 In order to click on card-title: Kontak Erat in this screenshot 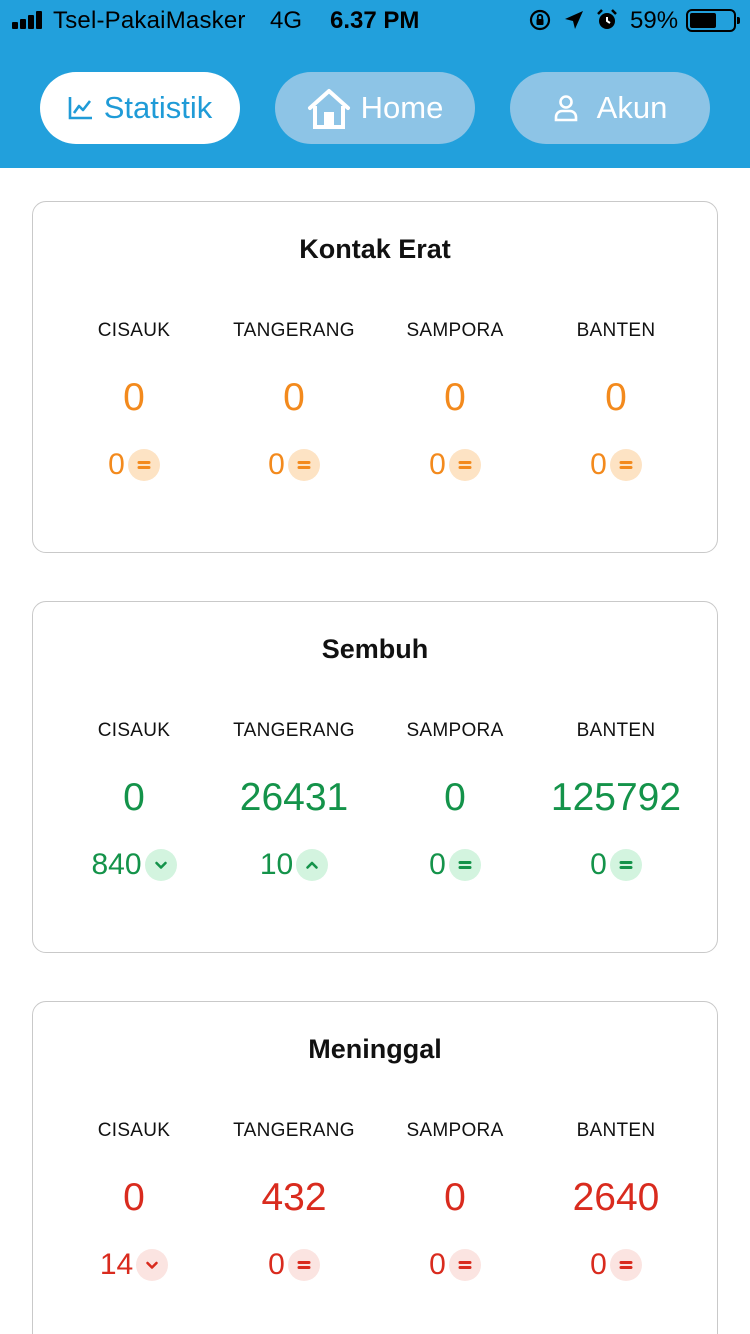, I will do `click(375, 249)`.